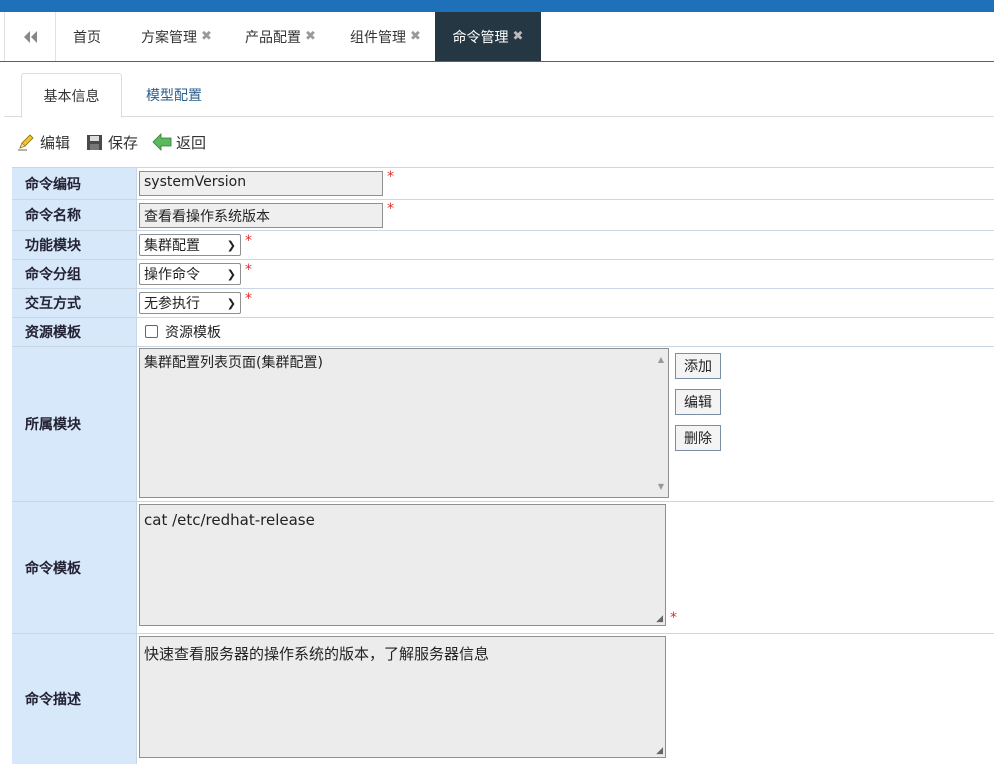  What do you see at coordinates (172, 246) in the screenshot?
I see `select-value: 集群配置` at bounding box center [172, 246].